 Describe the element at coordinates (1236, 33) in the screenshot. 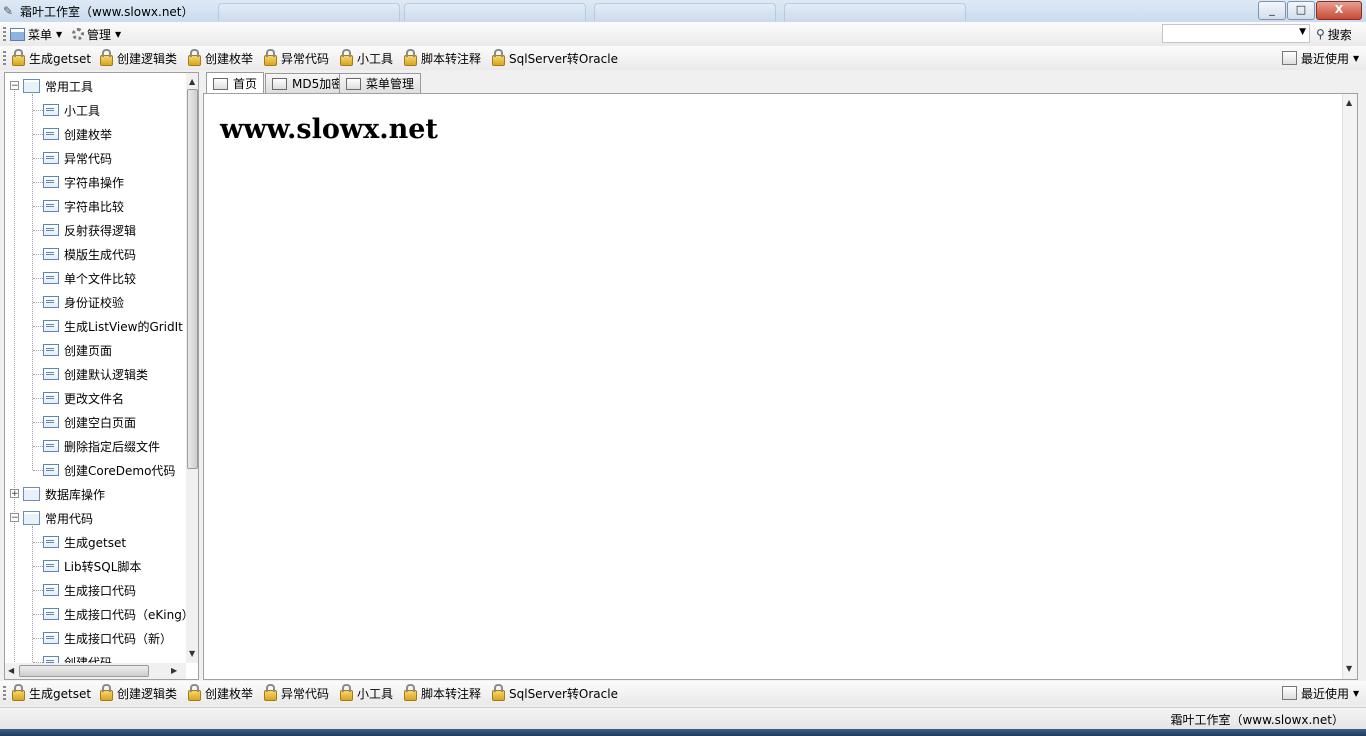

I see `search-input: ▼` at that location.